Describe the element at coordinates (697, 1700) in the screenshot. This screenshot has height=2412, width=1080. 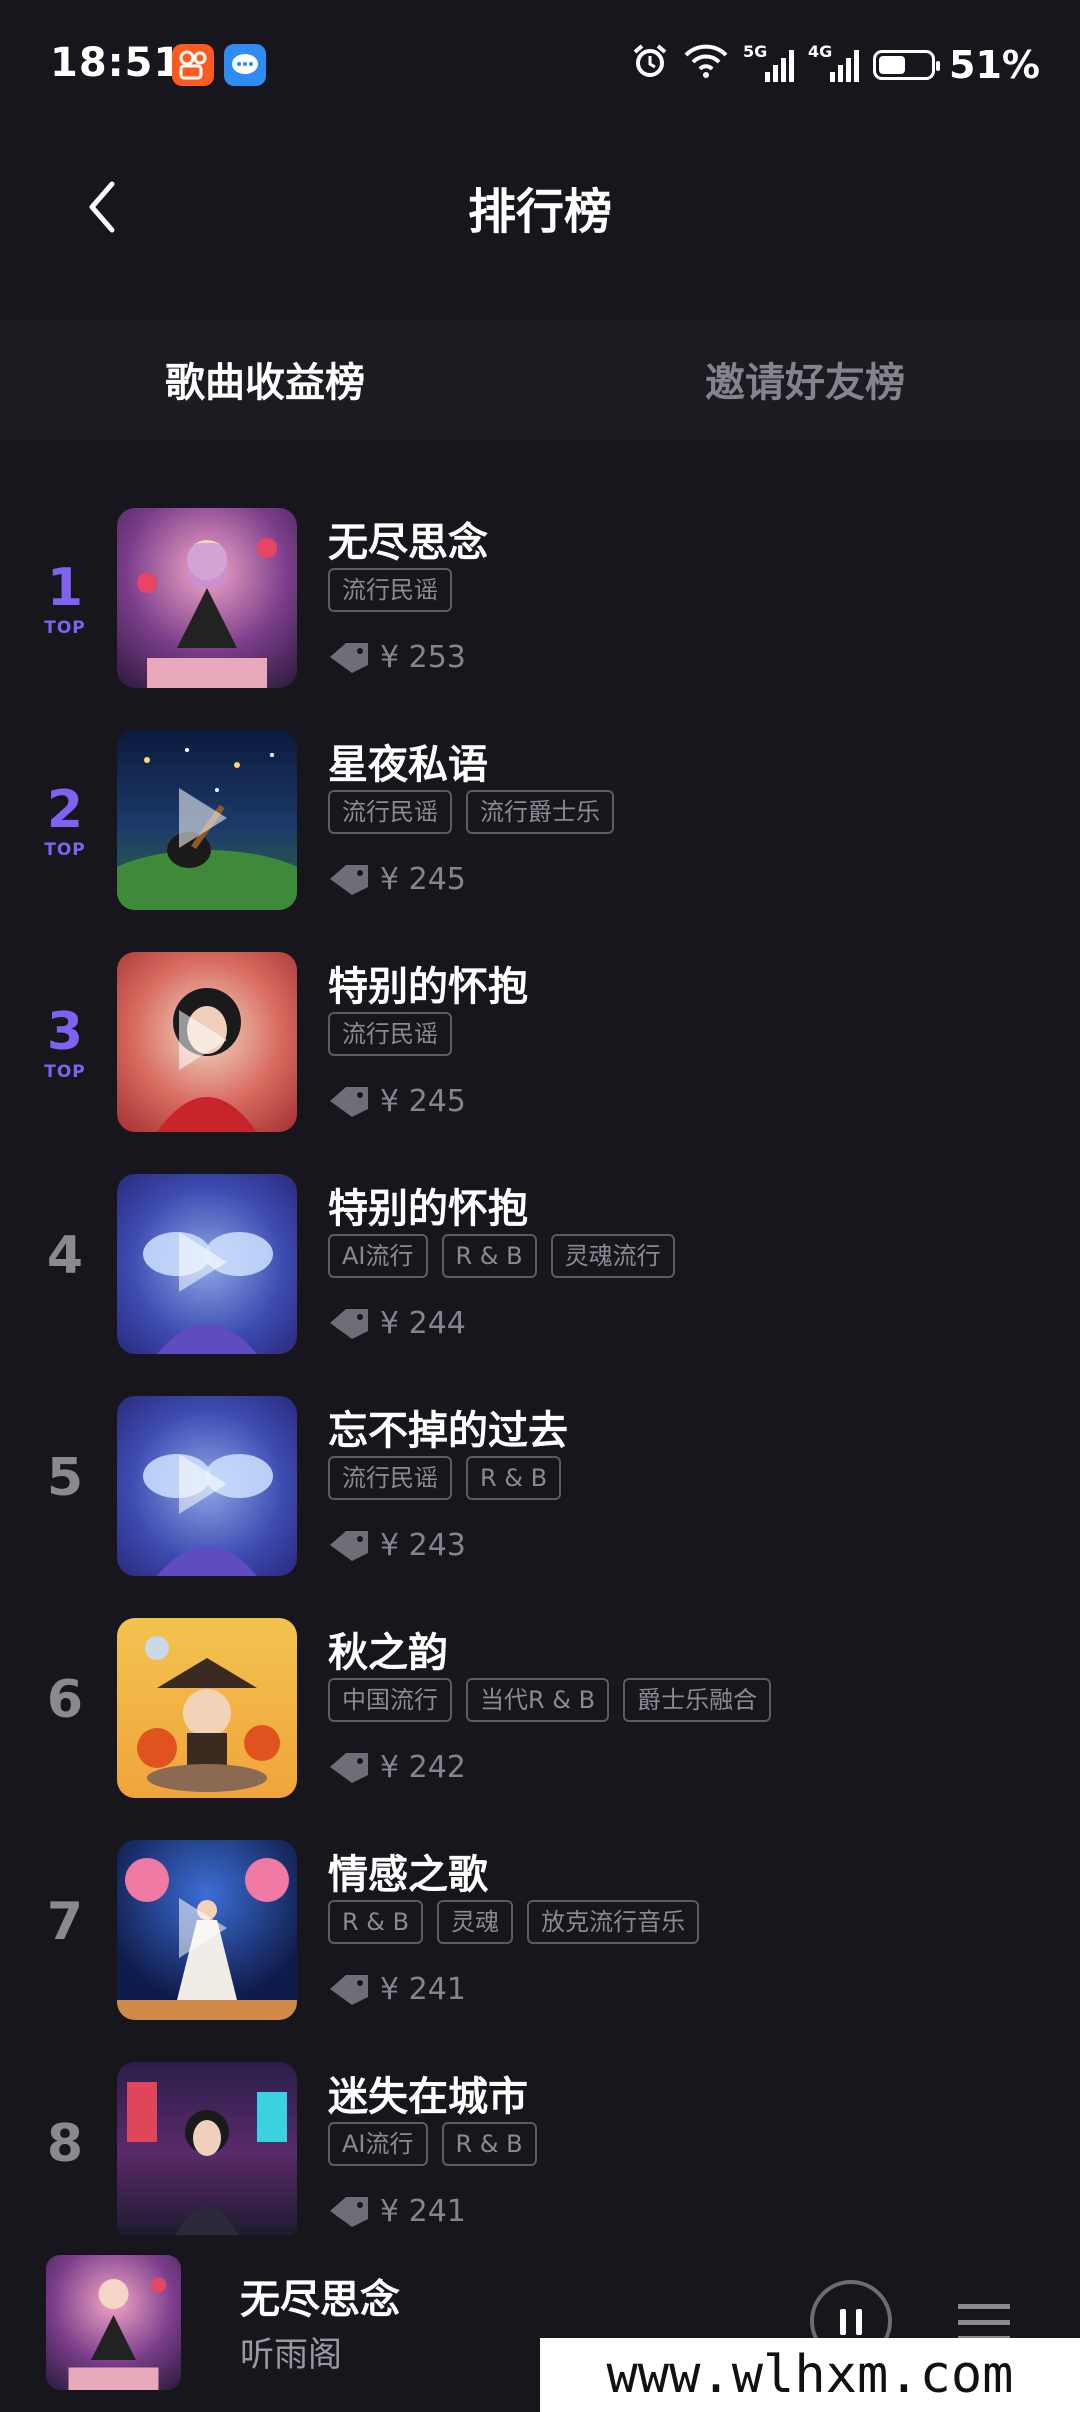
I see `genre-tag: 爵士乐融合` at that location.